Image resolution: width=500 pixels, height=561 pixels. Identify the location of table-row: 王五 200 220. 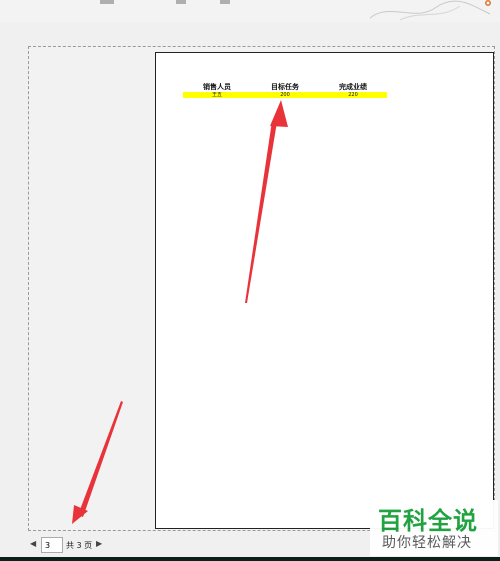
(285, 95).